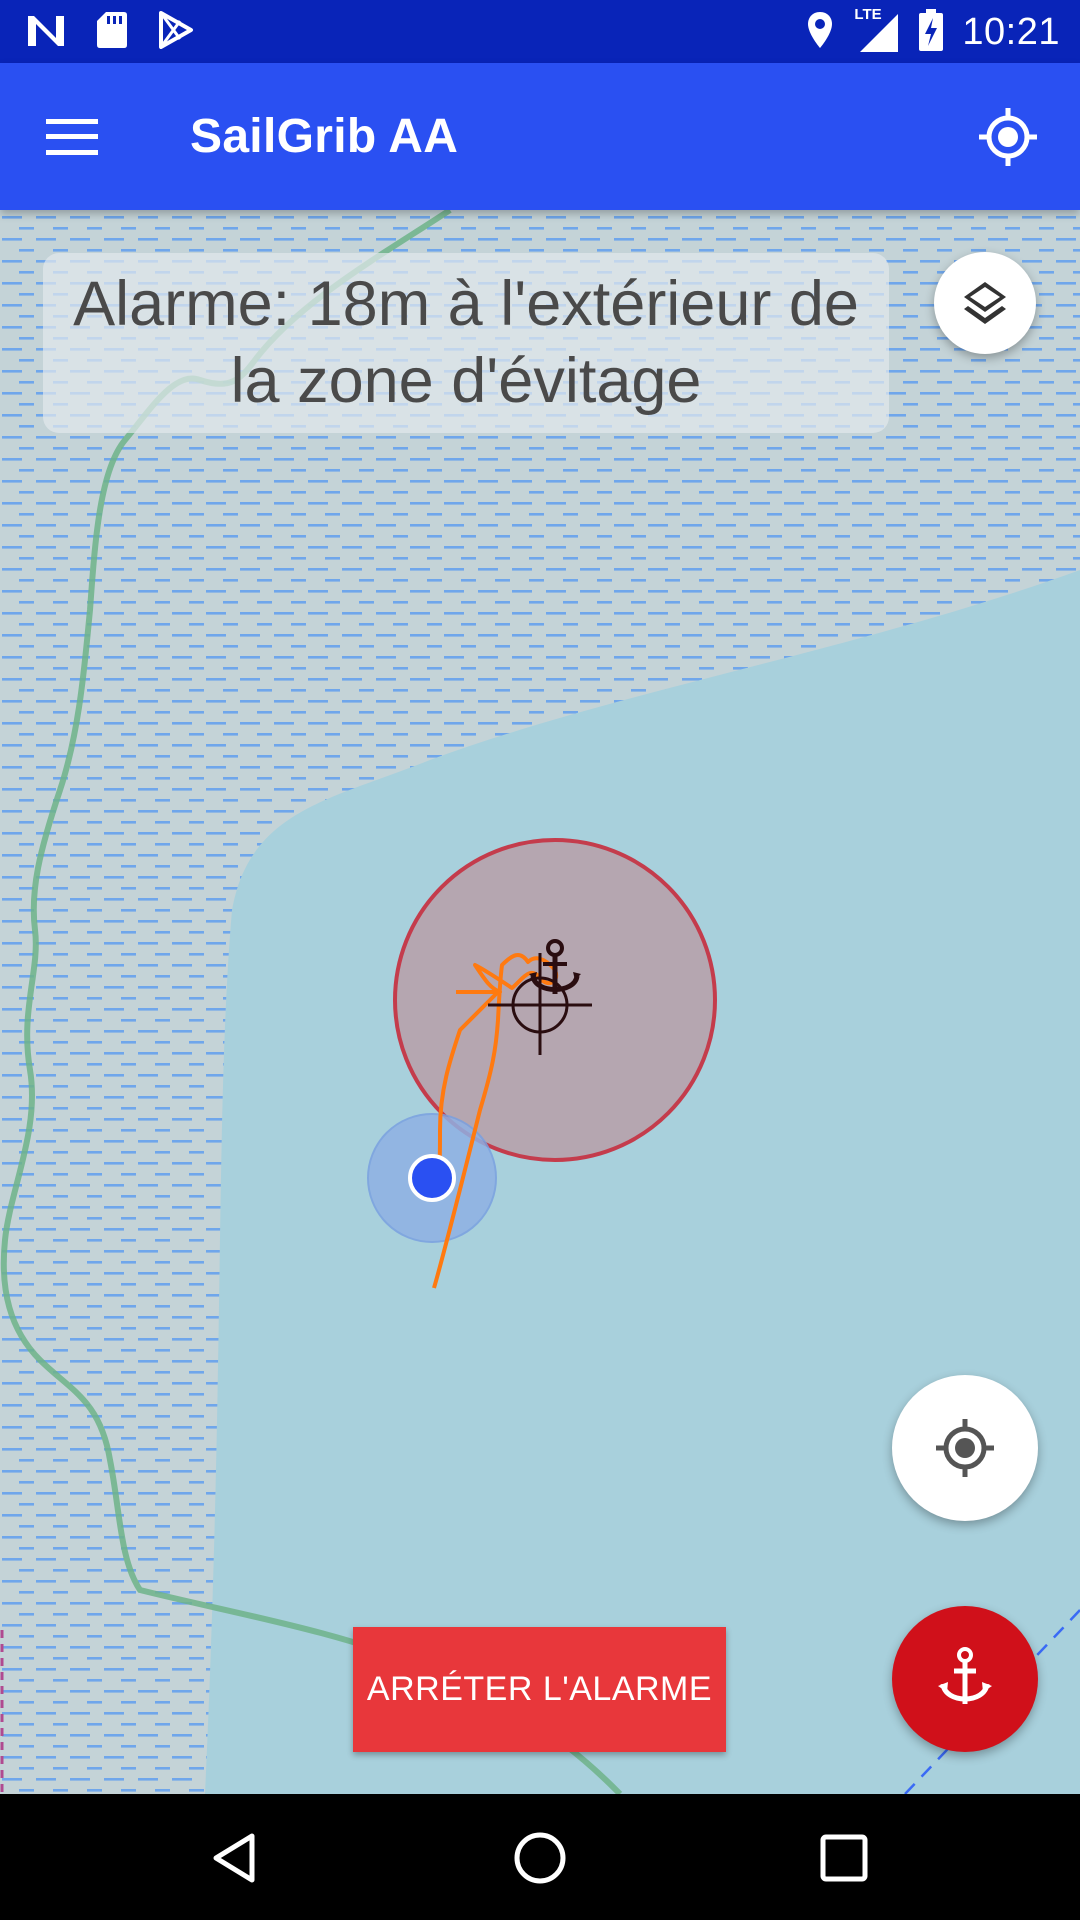 The height and width of the screenshot is (1920, 1080). What do you see at coordinates (931, 32) in the screenshot?
I see `battery-charging-icon` at bounding box center [931, 32].